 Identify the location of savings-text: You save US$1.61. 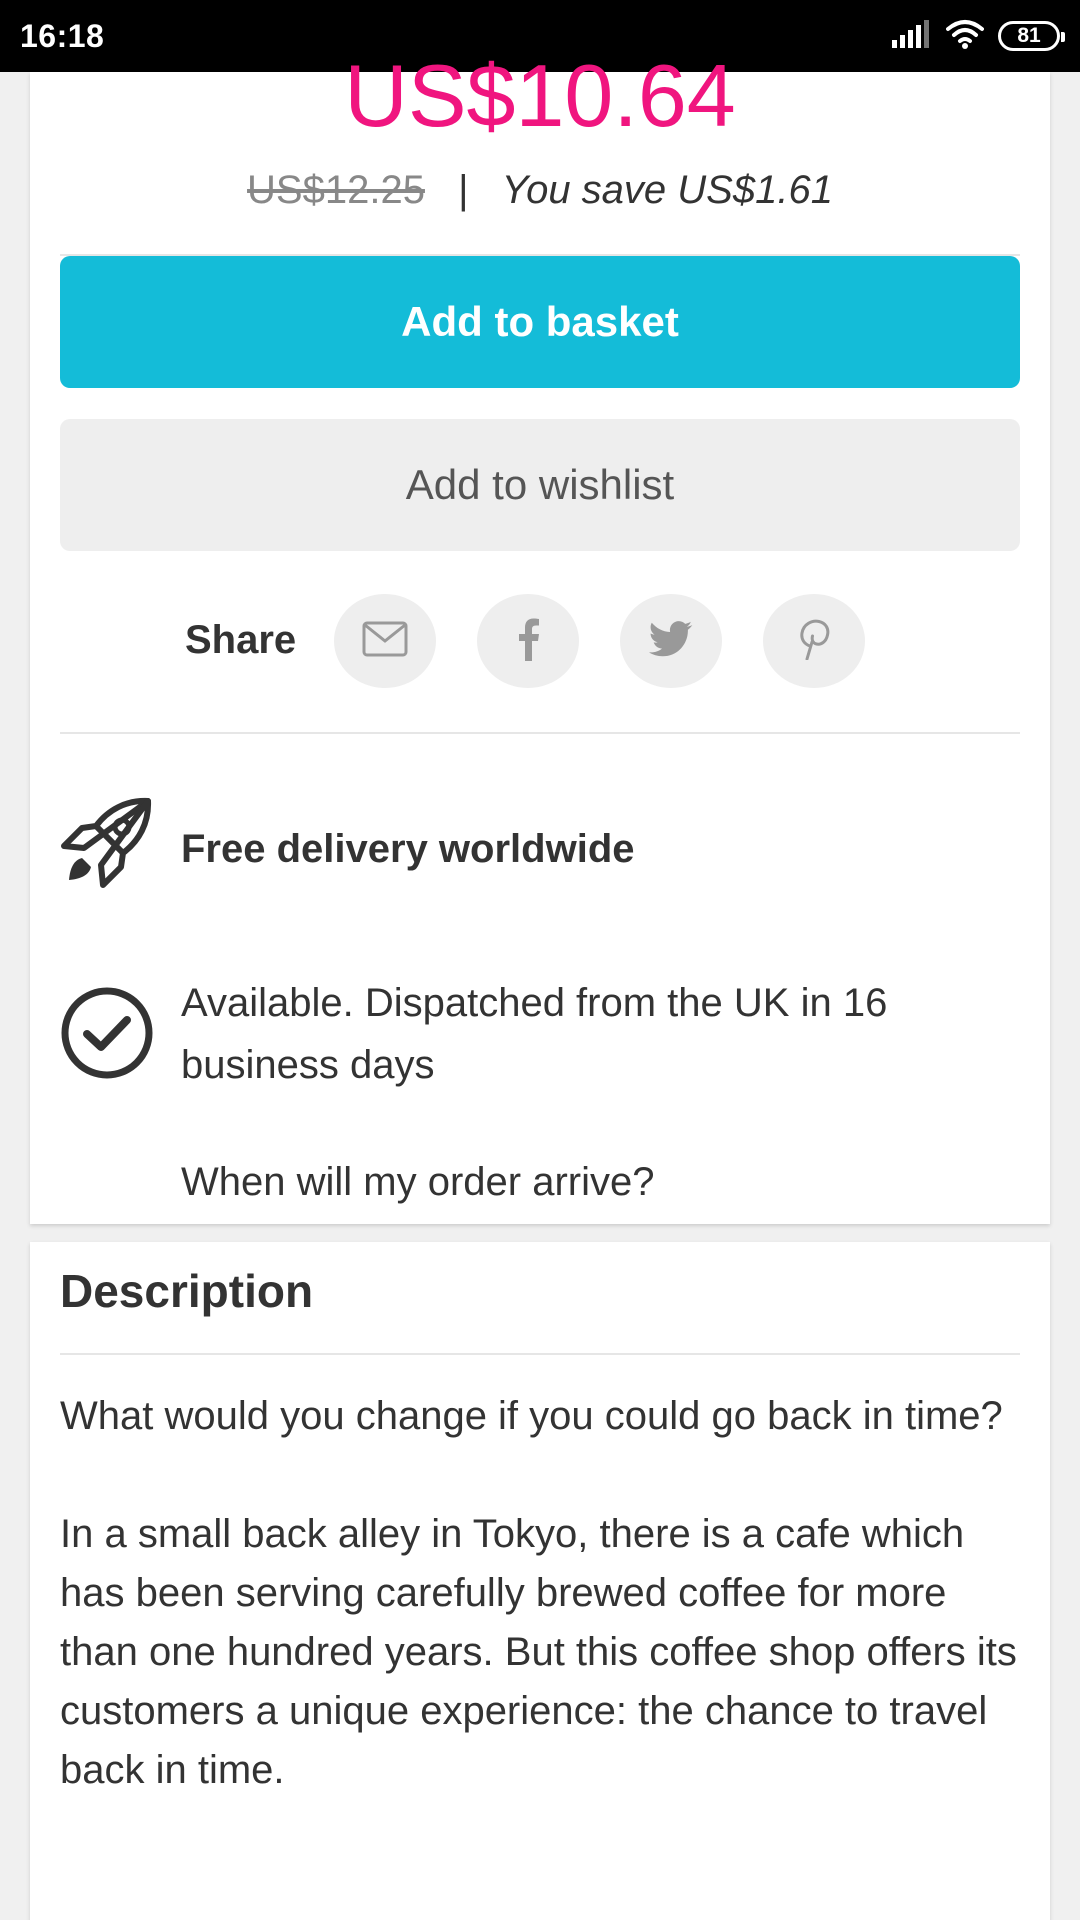
(667, 190).